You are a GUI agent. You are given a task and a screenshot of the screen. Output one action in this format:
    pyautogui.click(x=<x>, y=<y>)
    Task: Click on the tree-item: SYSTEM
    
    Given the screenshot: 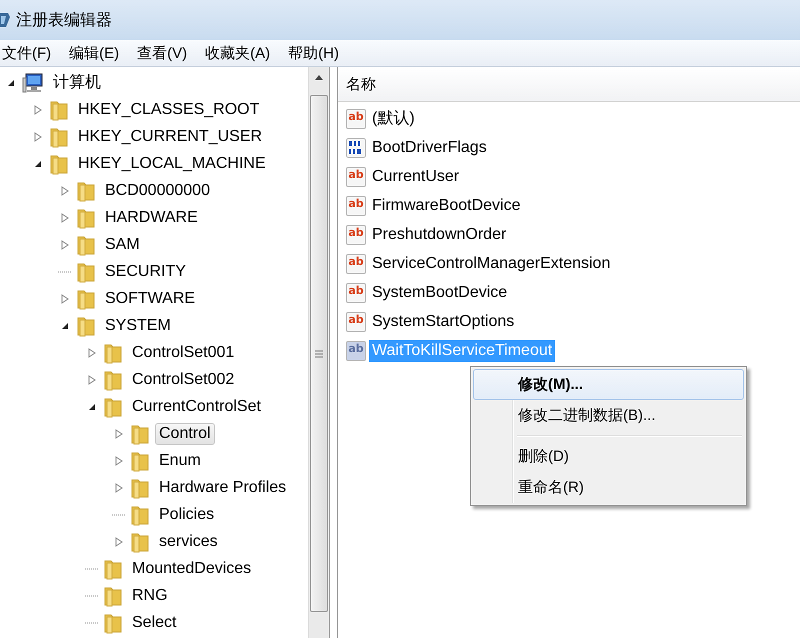 What is the action you would take?
    pyautogui.click(x=138, y=325)
    